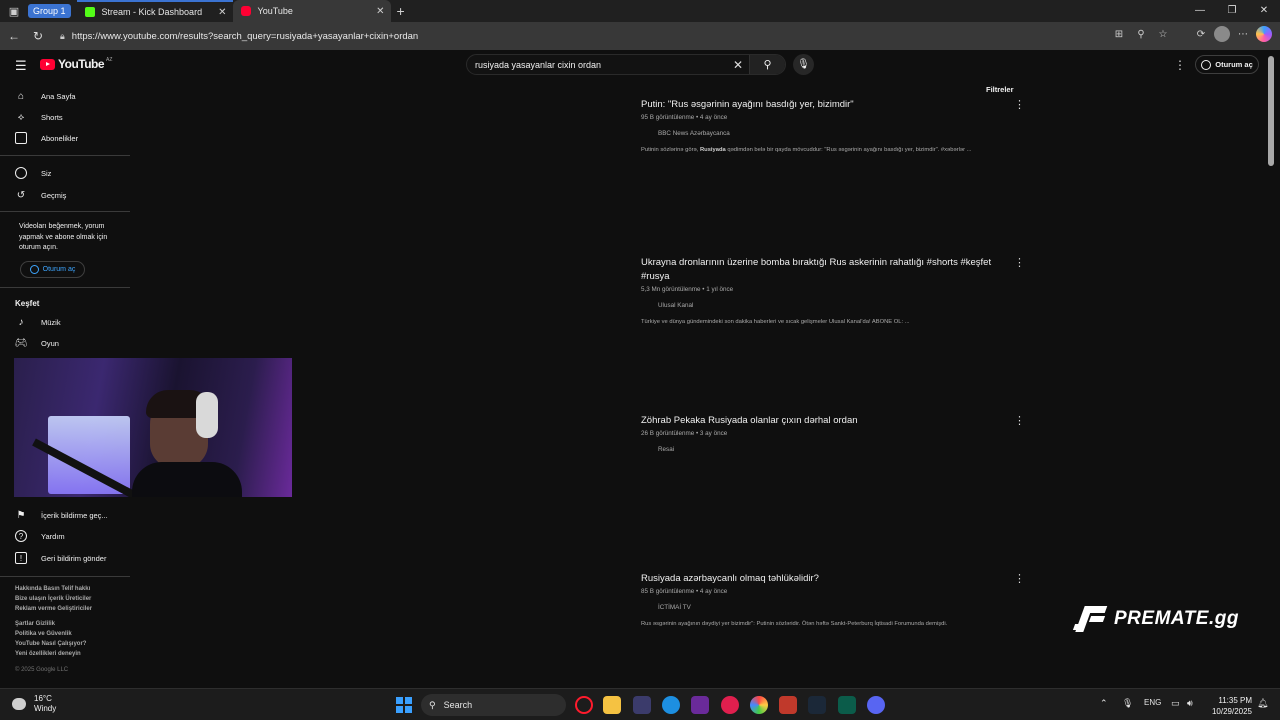  What do you see at coordinates (803, 64) in the screenshot?
I see `voice-search-button: 🎙︎` at bounding box center [803, 64].